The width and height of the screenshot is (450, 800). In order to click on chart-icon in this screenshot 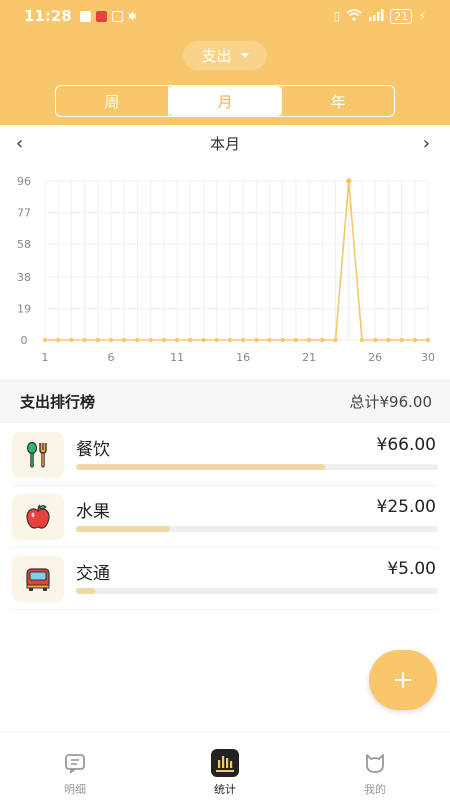, I will do `click(225, 763)`.